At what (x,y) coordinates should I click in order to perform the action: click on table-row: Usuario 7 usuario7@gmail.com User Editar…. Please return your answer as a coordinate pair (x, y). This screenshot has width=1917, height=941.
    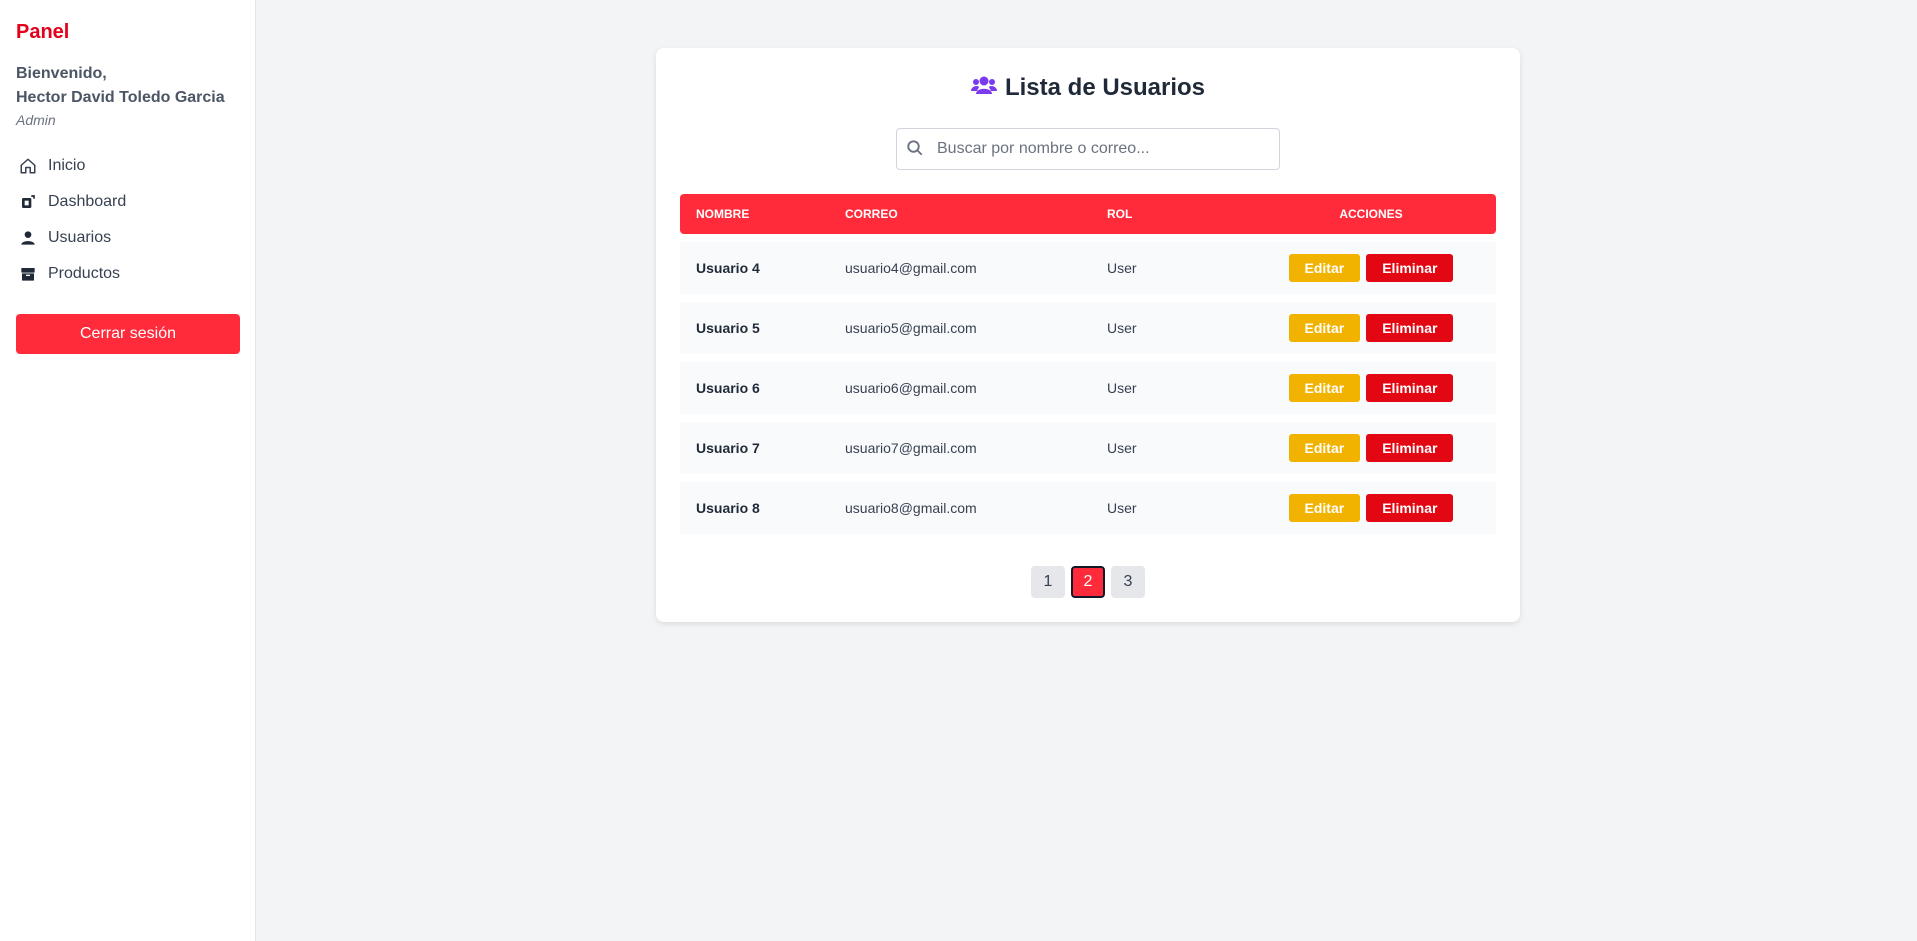
    Looking at the image, I should click on (1088, 448).